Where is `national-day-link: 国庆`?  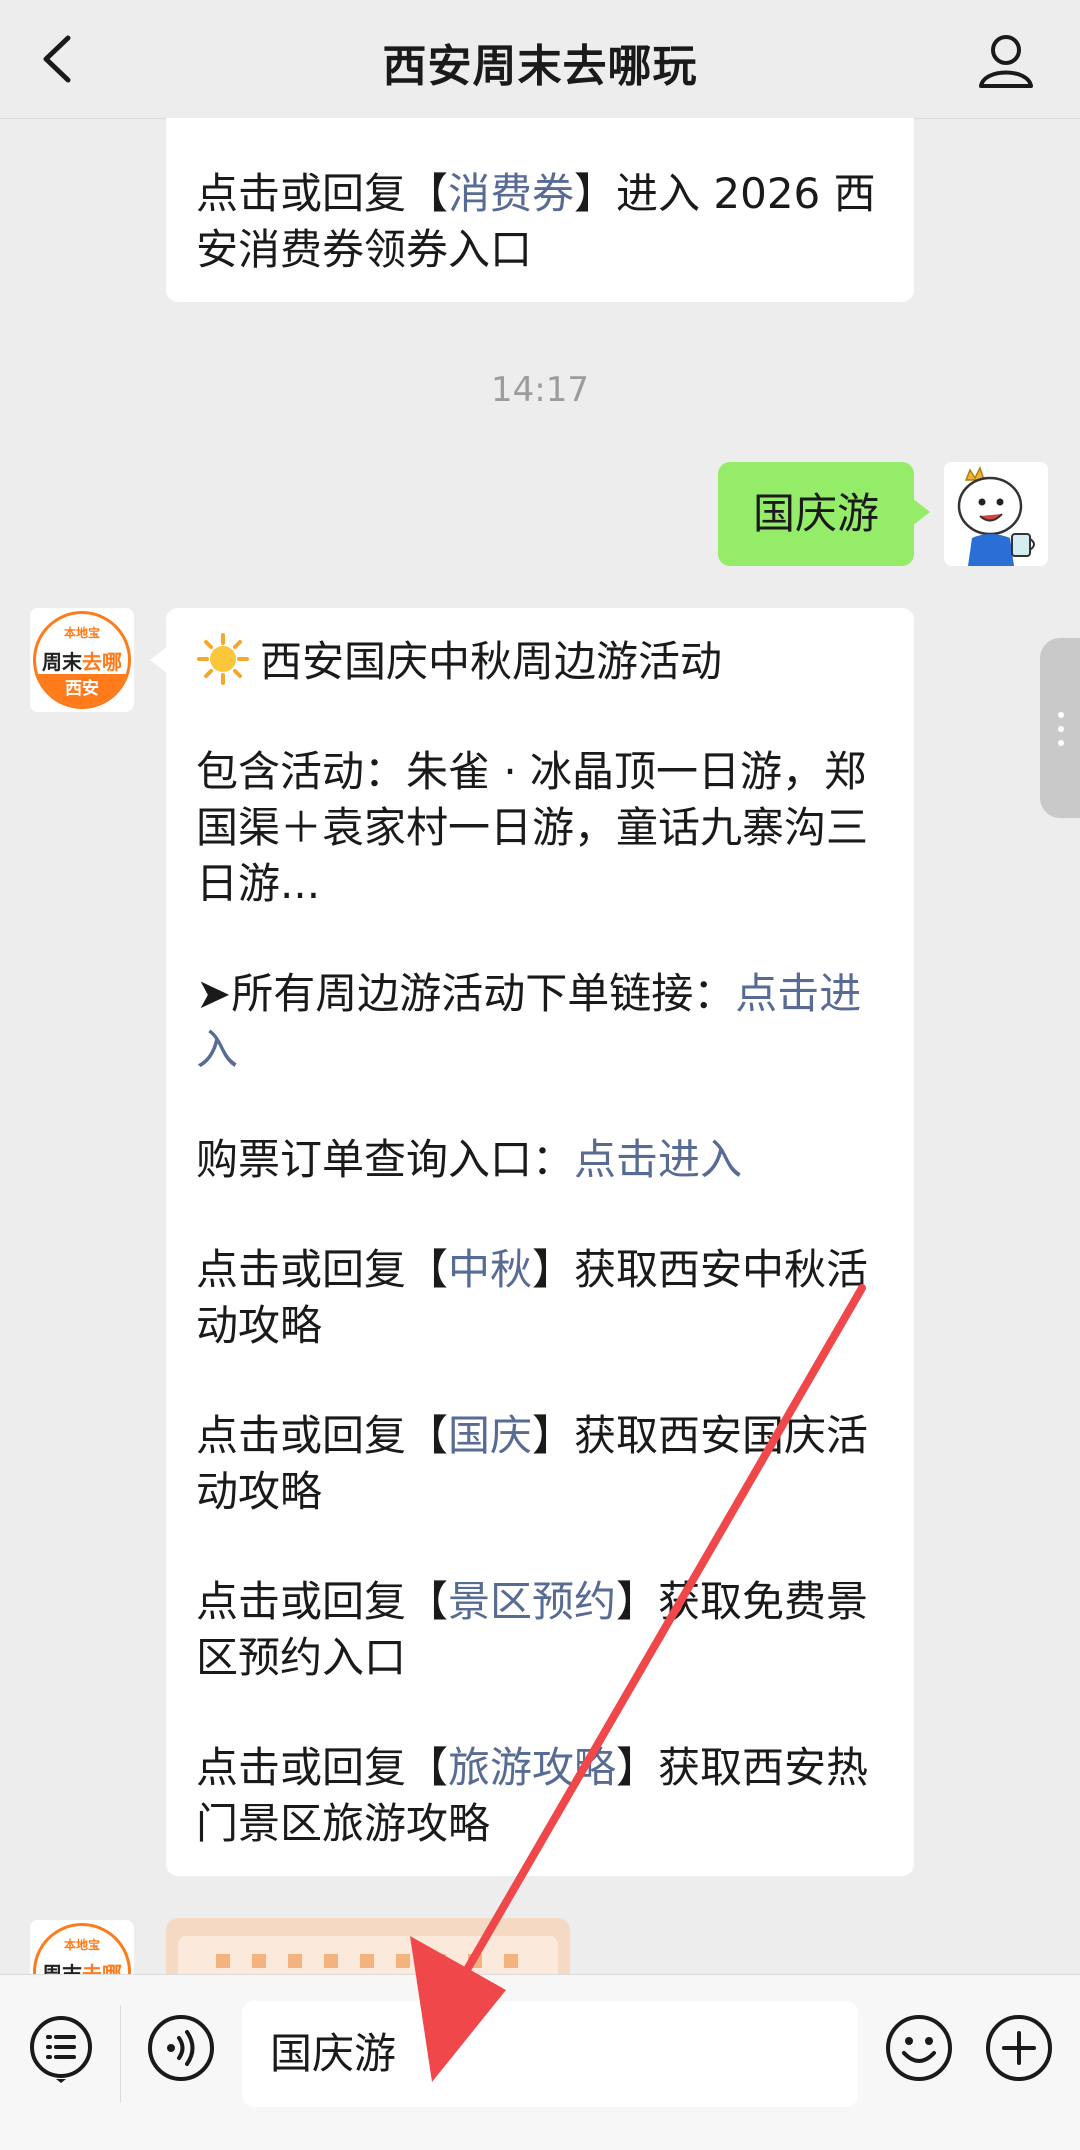
national-day-link: 国庆 is located at coordinates (490, 1435).